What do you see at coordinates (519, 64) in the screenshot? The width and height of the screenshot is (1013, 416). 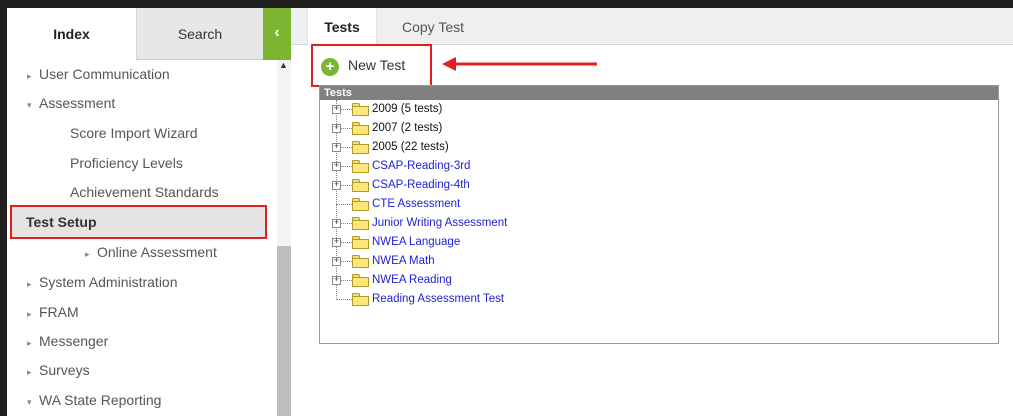 I see `annotation-arrow-icon` at bounding box center [519, 64].